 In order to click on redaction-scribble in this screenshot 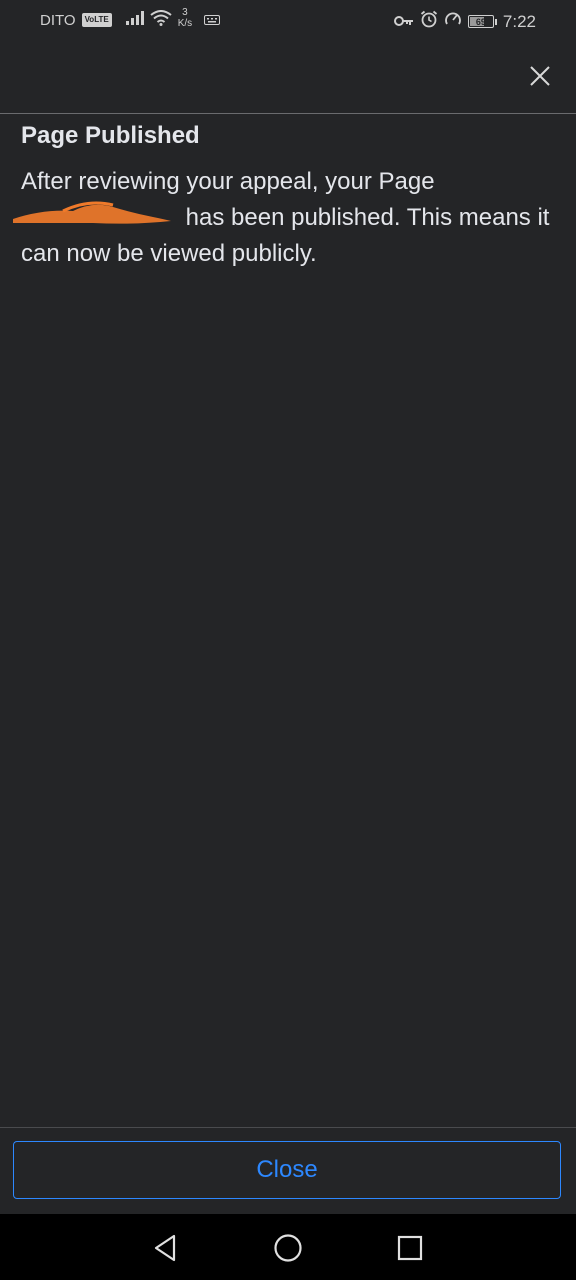, I will do `click(96, 215)`.